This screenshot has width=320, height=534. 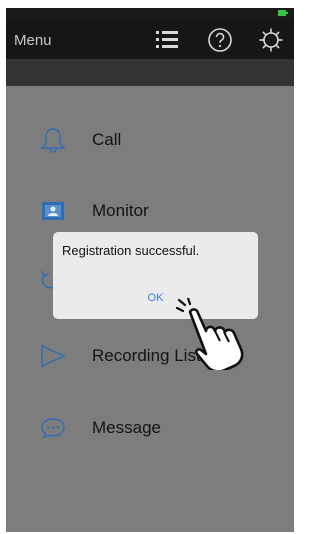 I want to click on monitor-icon, so click(x=53, y=211).